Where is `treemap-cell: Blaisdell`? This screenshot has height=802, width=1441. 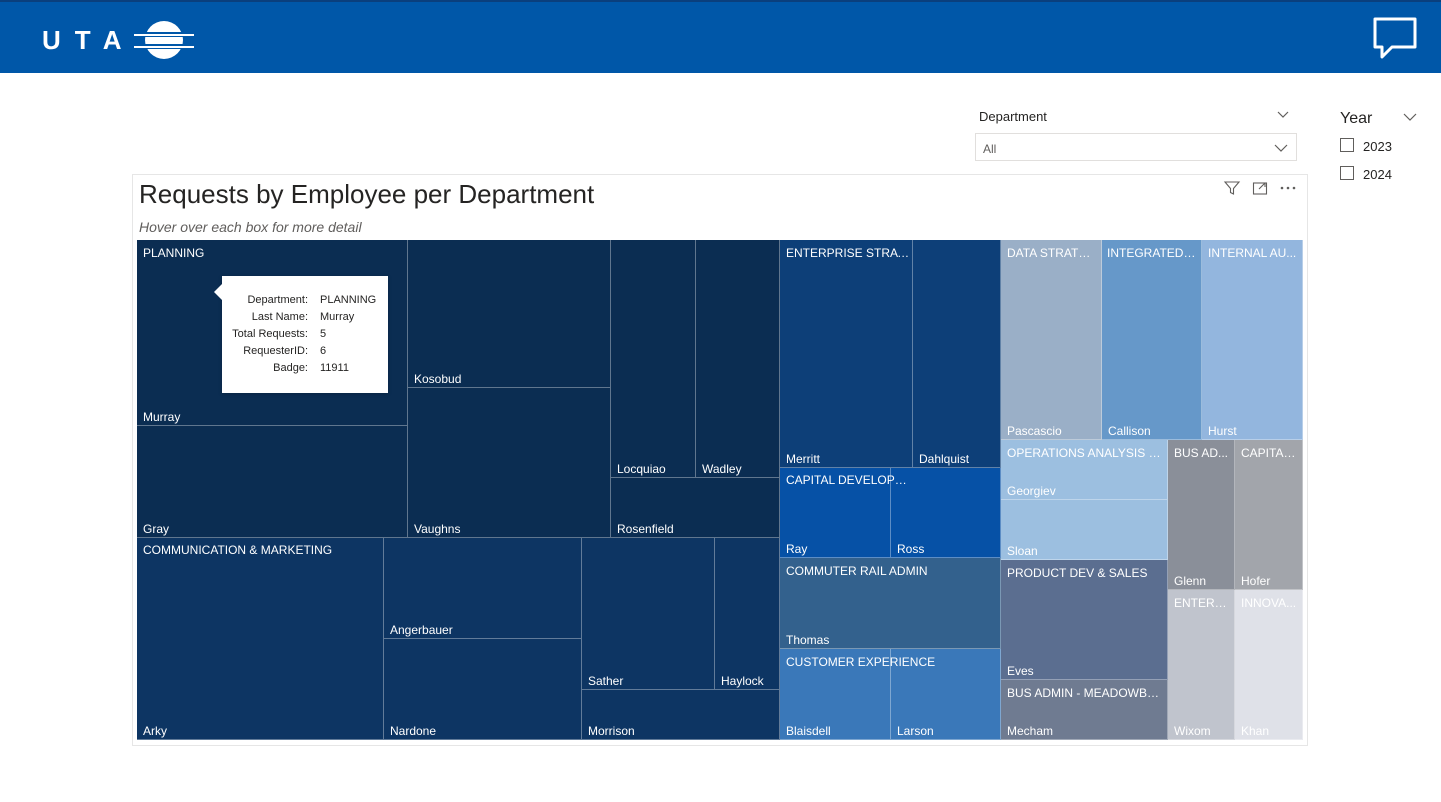 treemap-cell: Blaisdell is located at coordinates (835, 694).